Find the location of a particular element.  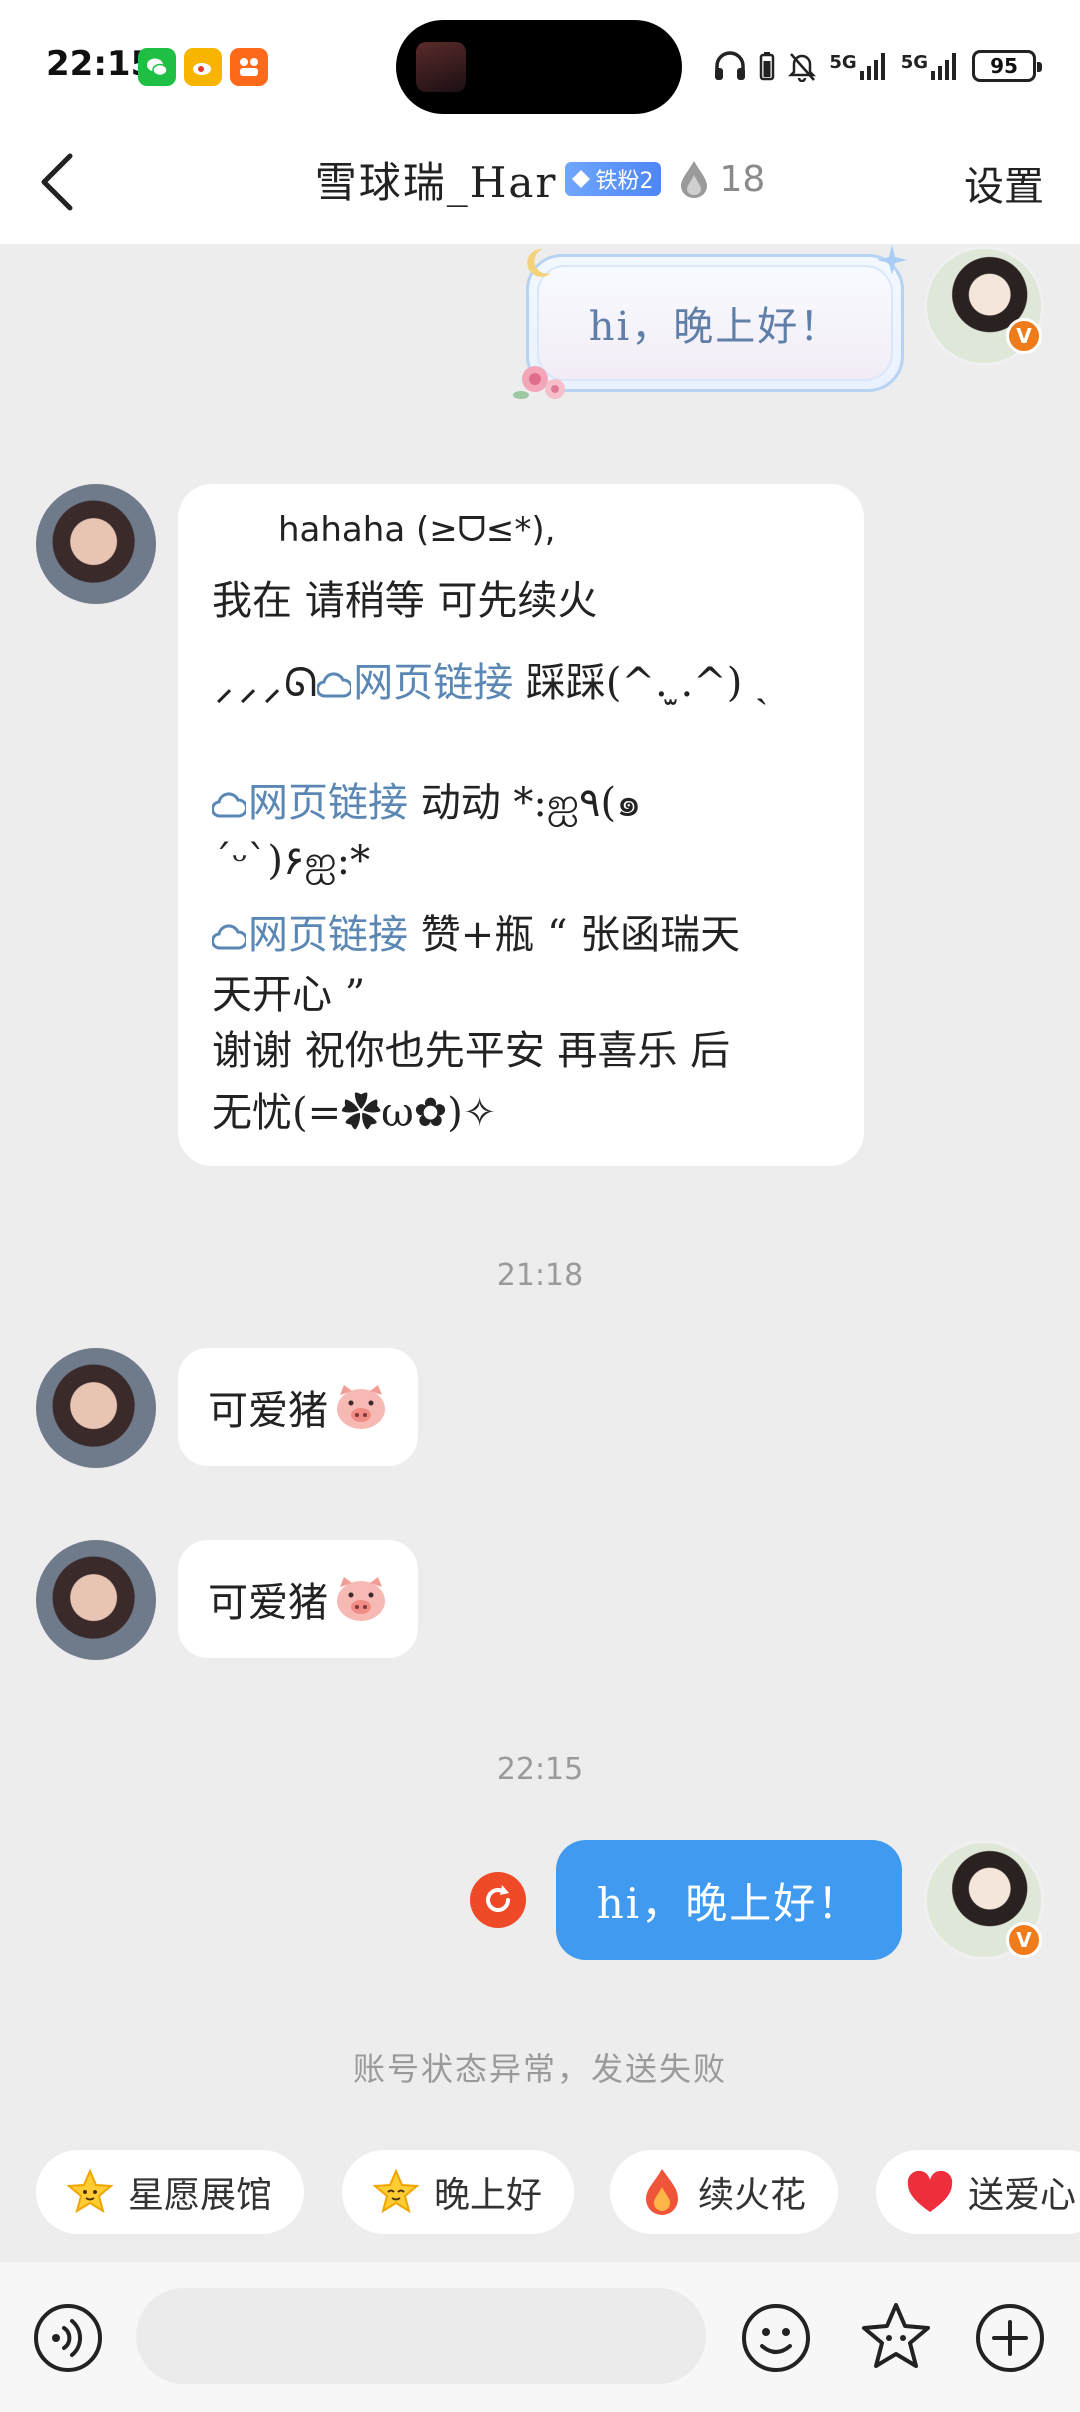

message-line: 无忧(=✿ω✿)✧ is located at coordinates (354, 1113).